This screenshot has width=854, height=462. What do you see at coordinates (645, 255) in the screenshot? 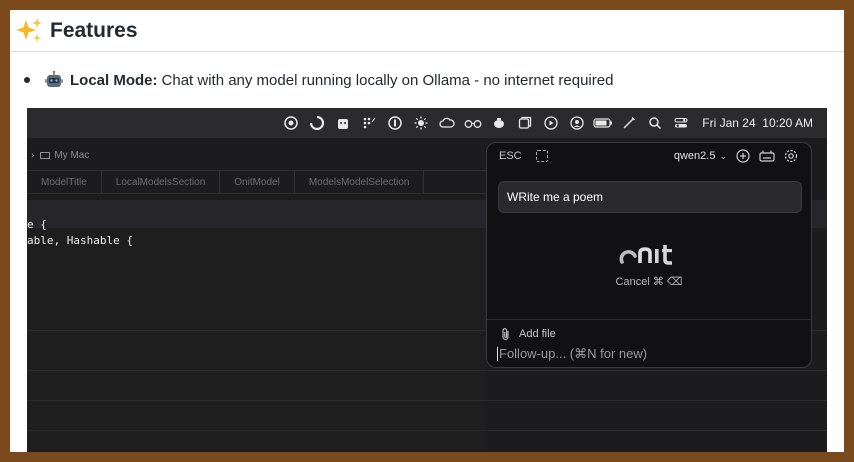
I see `onit-logo` at bounding box center [645, 255].